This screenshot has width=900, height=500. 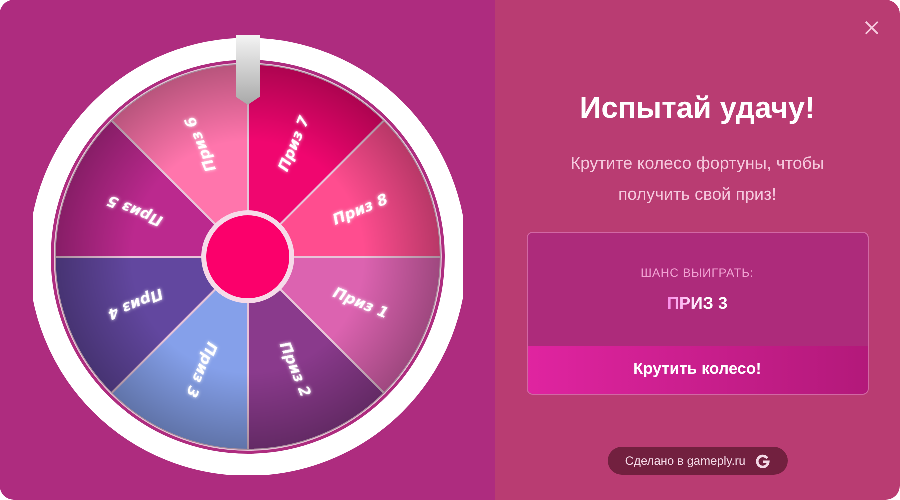 What do you see at coordinates (248, 257) in the screenshot?
I see `wheel-hub` at bounding box center [248, 257].